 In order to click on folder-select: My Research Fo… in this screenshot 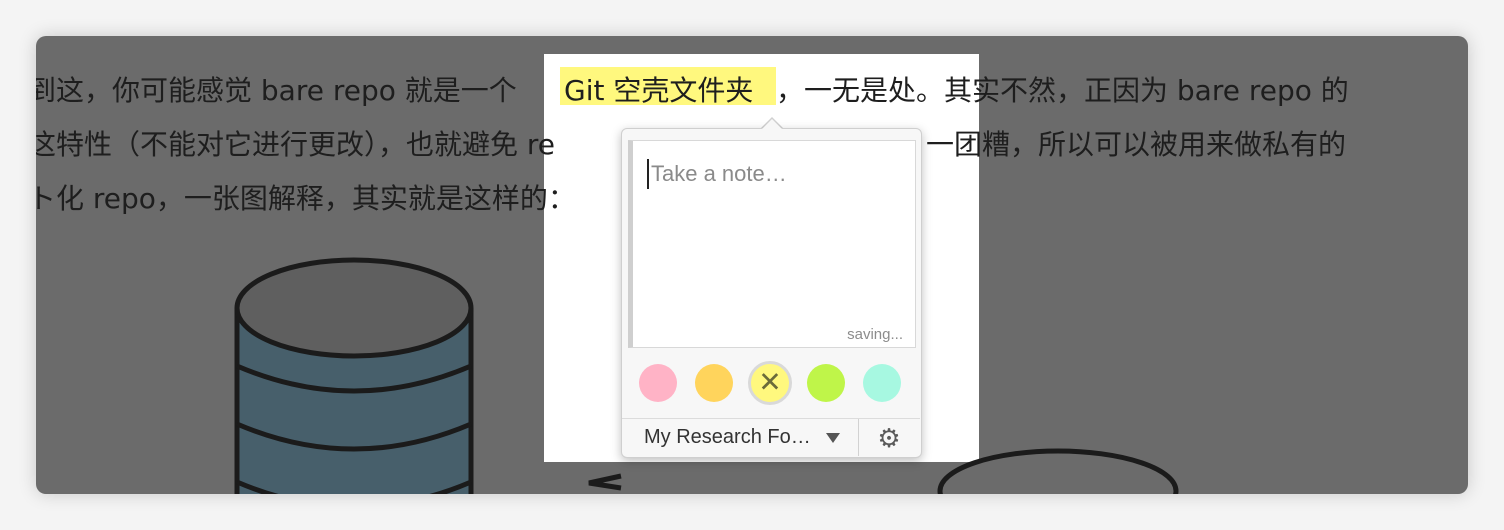, I will do `click(740, 437)`.